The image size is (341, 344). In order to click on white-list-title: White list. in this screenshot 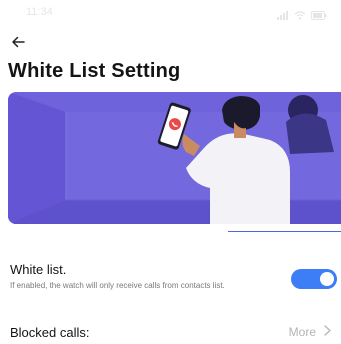, I will do `click(38, 269)`.